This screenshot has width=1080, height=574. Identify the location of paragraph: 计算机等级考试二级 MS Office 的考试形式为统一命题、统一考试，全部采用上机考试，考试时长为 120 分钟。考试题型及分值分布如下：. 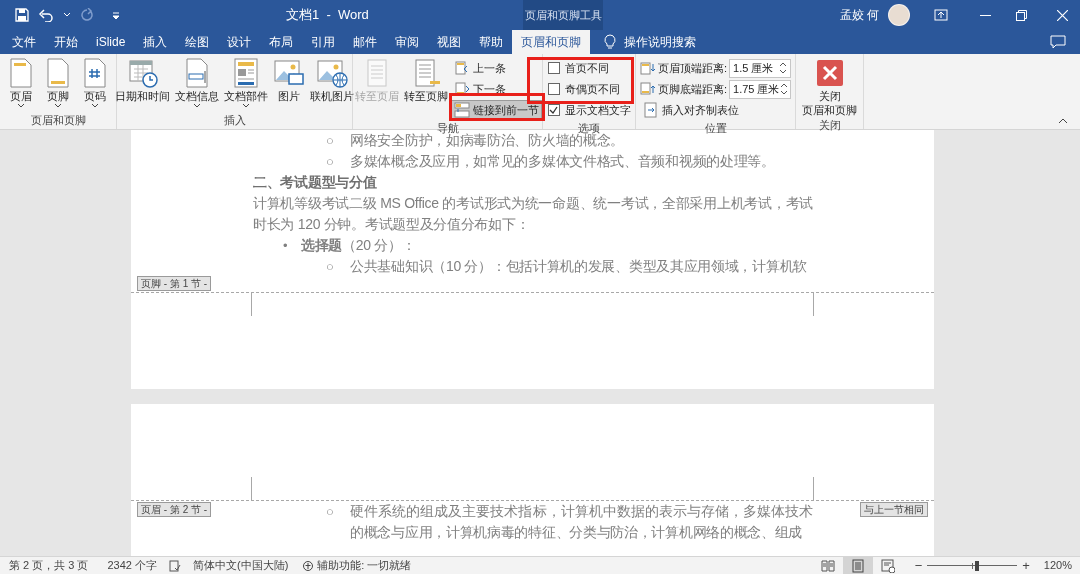
(533, 214).